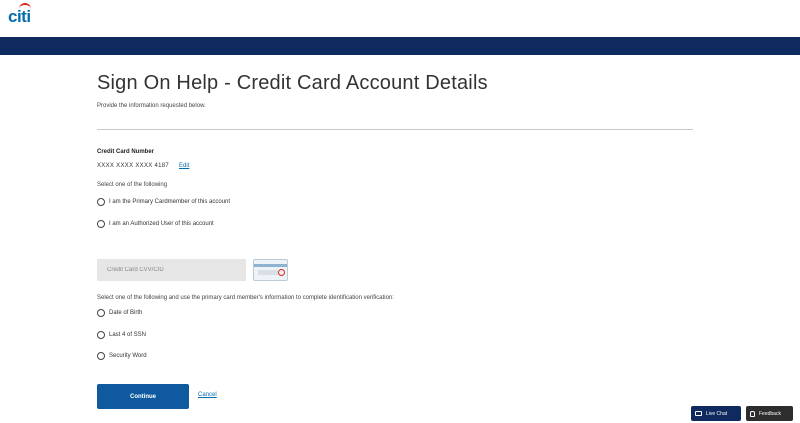  I want to click on feedback-button: Feedback, so click(769, 413).